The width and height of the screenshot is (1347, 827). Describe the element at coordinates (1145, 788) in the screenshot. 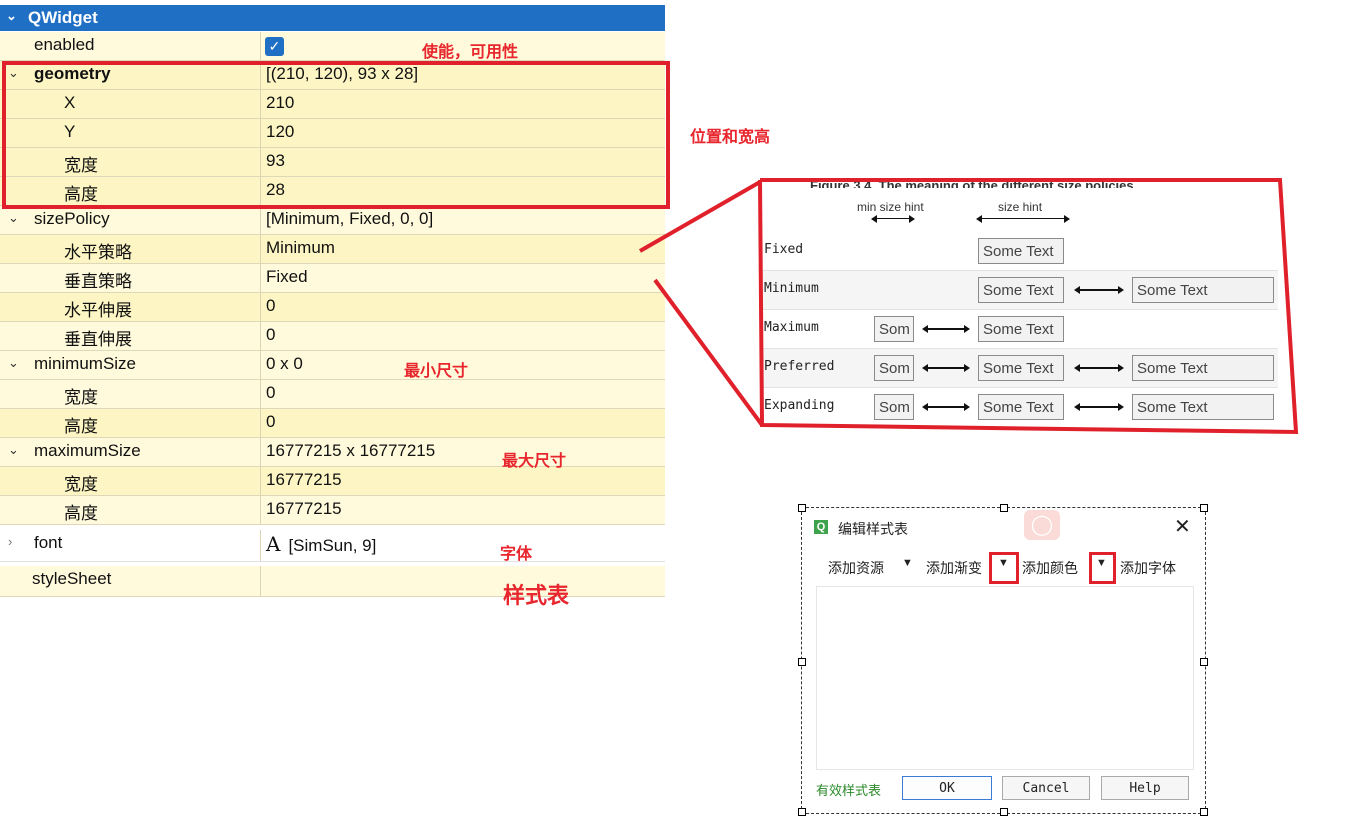

I see `help-button: Help` at that location.